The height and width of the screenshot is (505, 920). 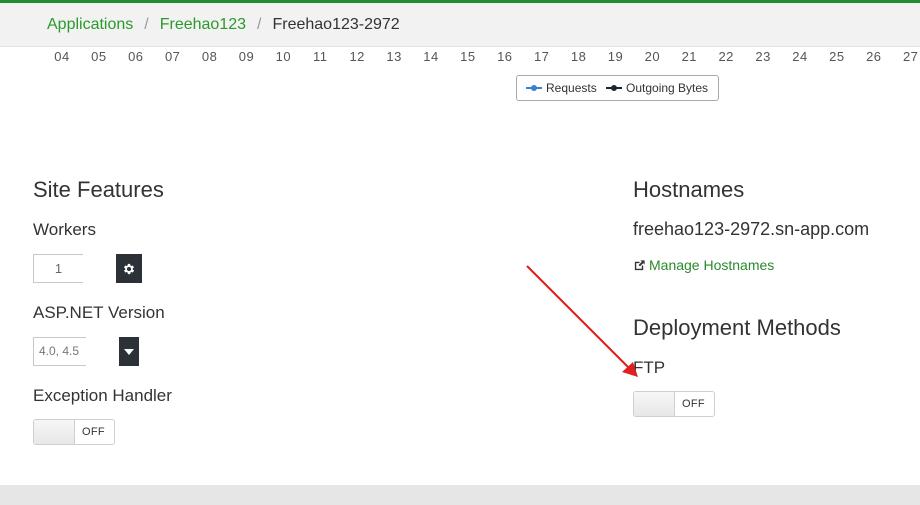 I want to click on x-axis-tick-label: 13, so click(x=394, y=56).